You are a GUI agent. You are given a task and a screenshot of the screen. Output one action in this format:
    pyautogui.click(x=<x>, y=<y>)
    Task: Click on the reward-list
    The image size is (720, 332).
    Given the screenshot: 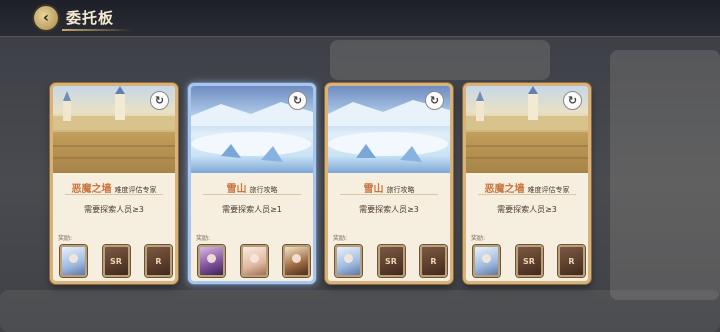 What is the action you would take?
    pyautogui.click(x=254, y=261)
    